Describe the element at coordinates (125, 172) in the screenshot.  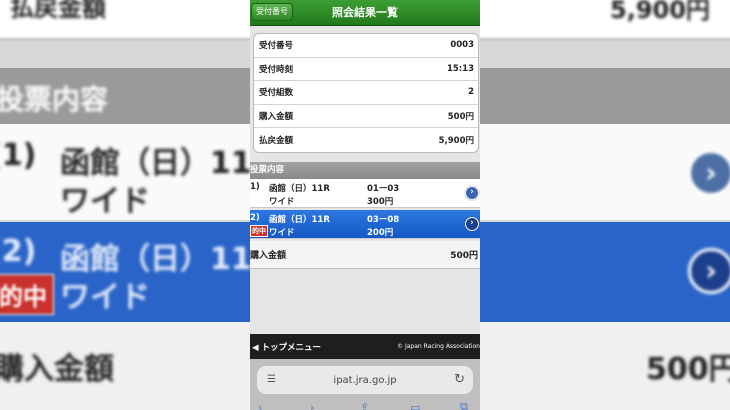
I see `bg-bet-row-1: (1) 函館（日）11R ワイド` at that location.